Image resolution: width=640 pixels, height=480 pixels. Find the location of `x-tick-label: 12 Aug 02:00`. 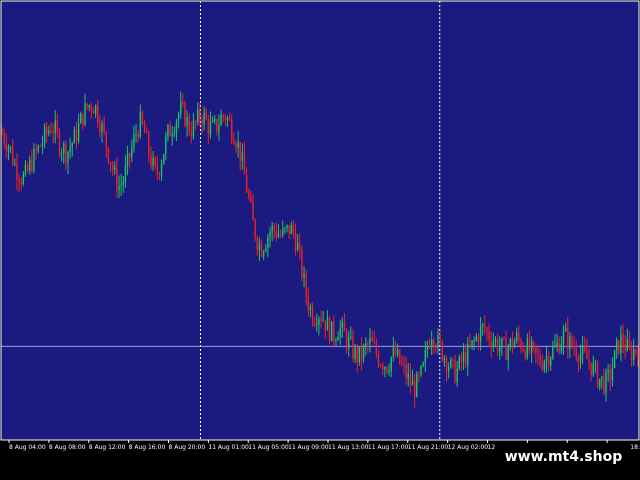

x-tick-label: 12 Aug 02:00 is located at coordinates (468, 447).